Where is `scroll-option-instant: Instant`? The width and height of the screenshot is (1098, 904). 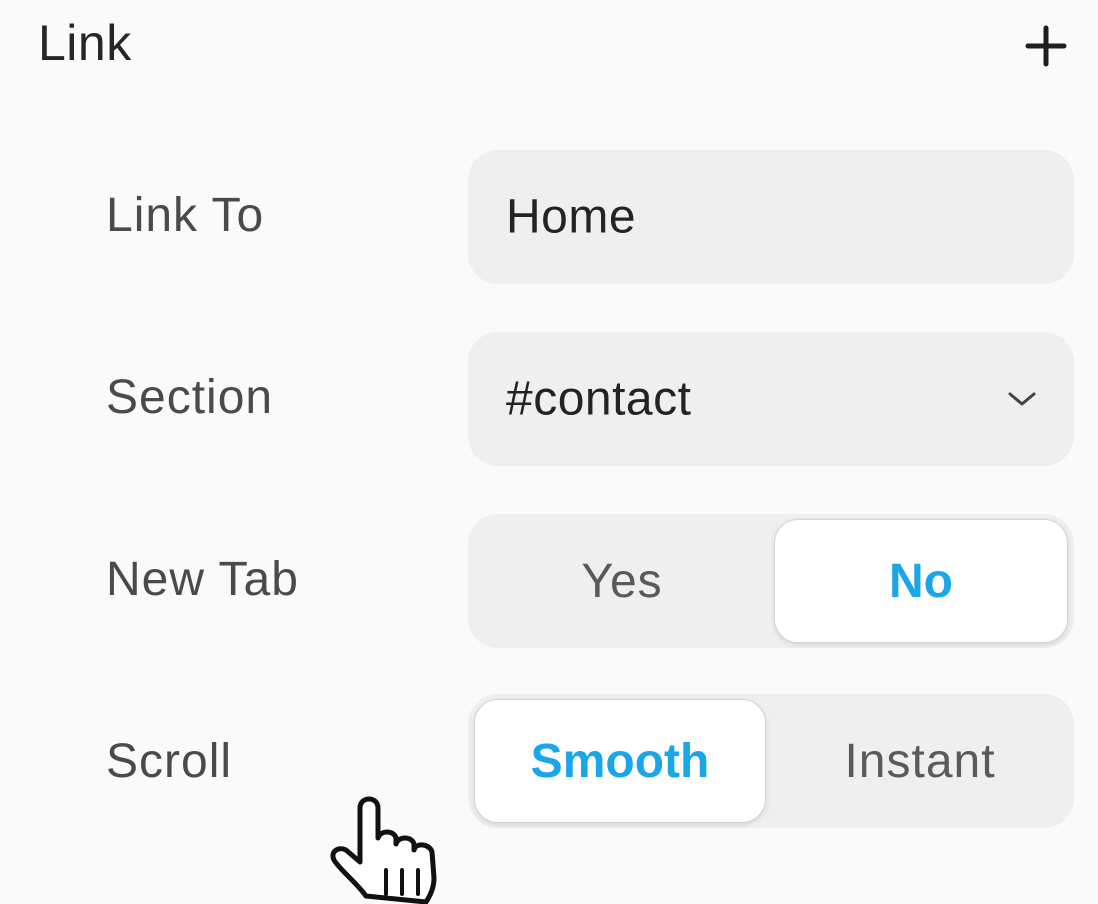 scroll-option-instant: Instant is located at coordinates (920, 761).